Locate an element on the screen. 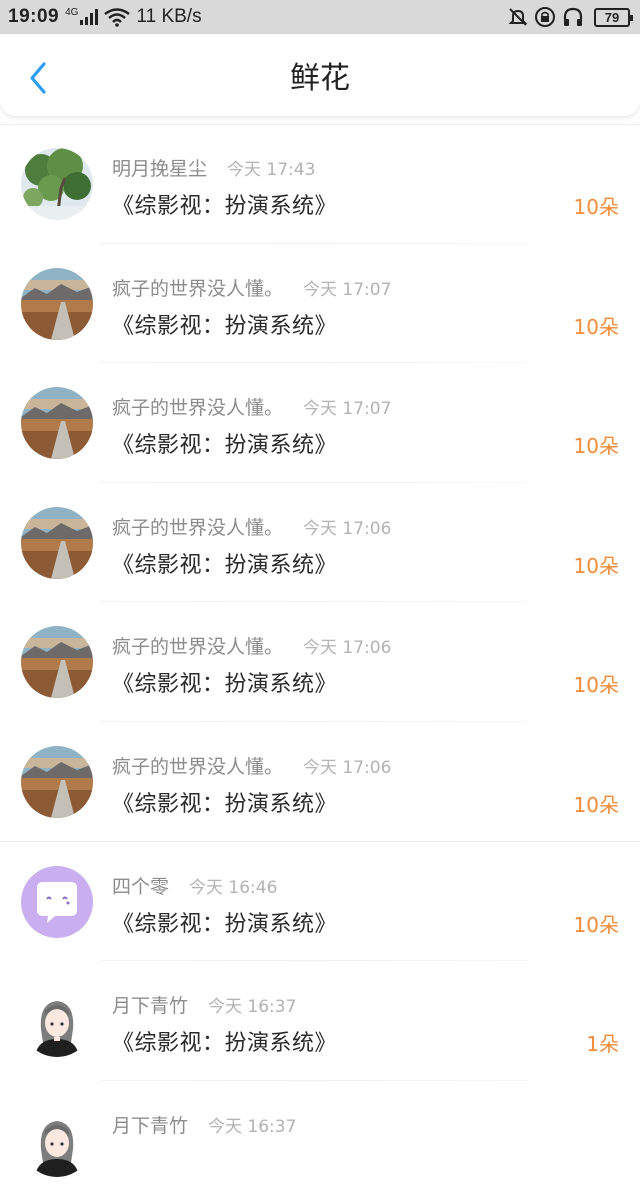 Image resolution: width=640 pixels, height=1200 pixels. status-time: 19:09 is located at coordinates (34, 16).